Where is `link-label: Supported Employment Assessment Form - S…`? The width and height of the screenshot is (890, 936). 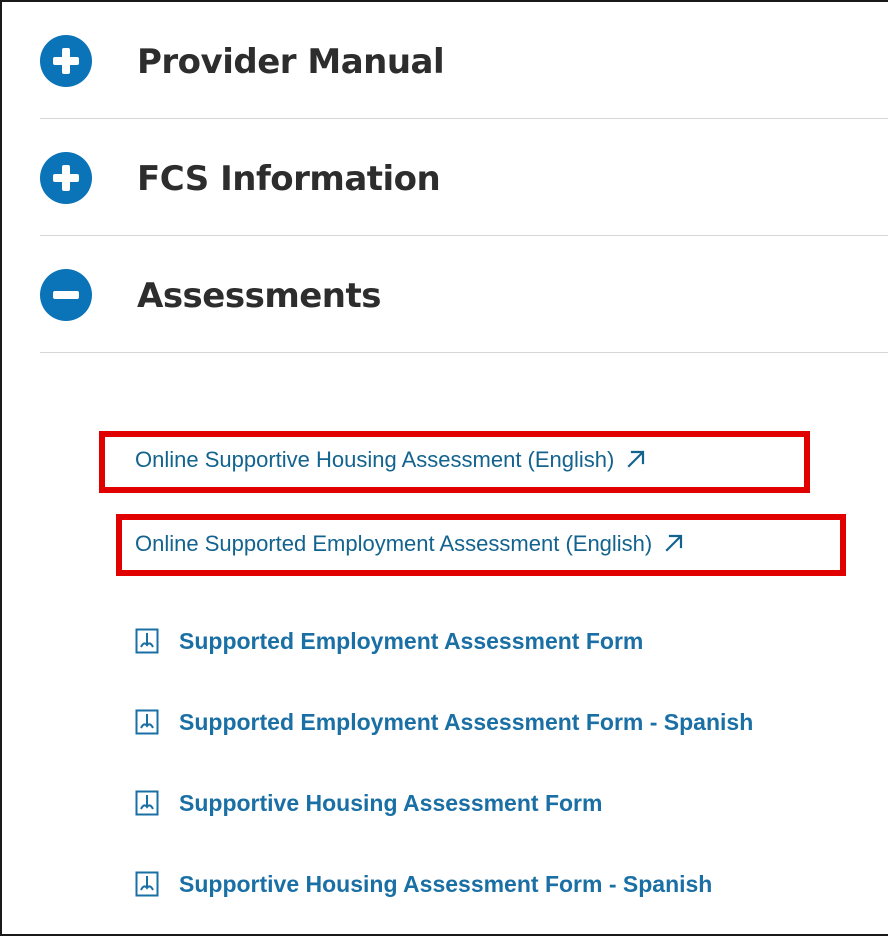 link-label: Supported Employment Assessment Form - S… is located at coordinates (466, 722).